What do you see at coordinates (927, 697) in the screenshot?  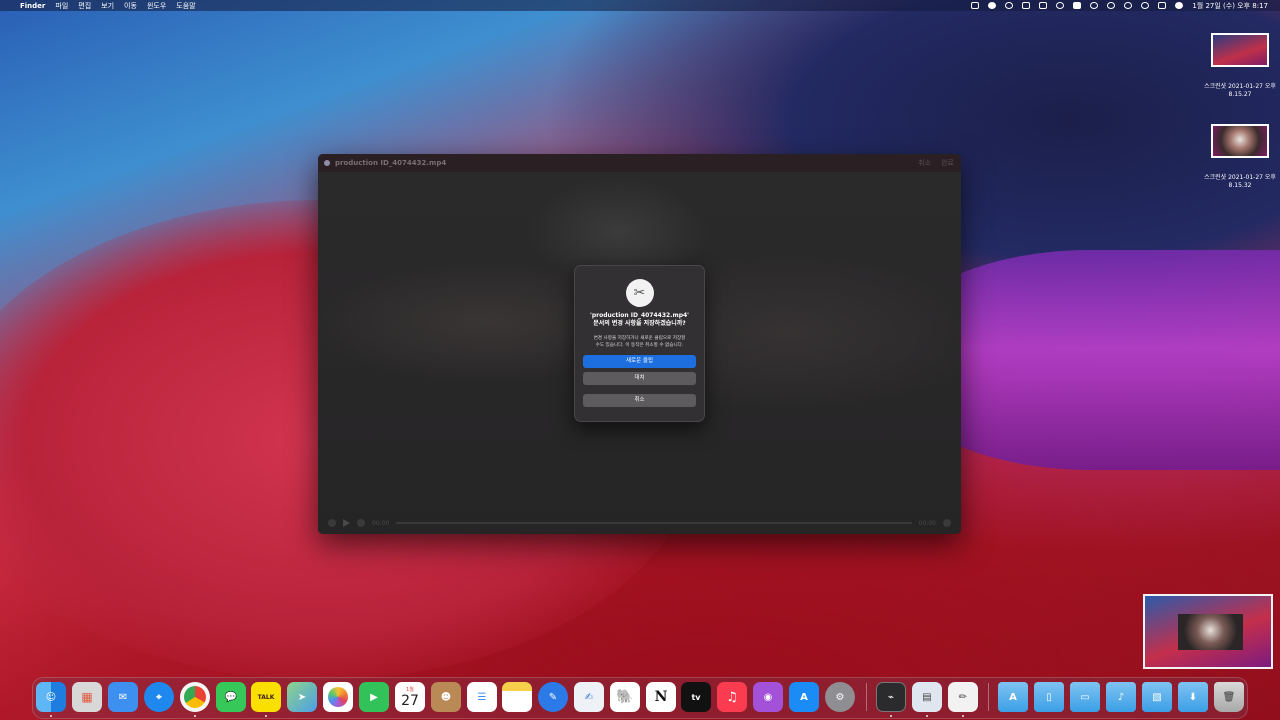 I see `preview-icon: ▤` at bounding box center [927, 697].